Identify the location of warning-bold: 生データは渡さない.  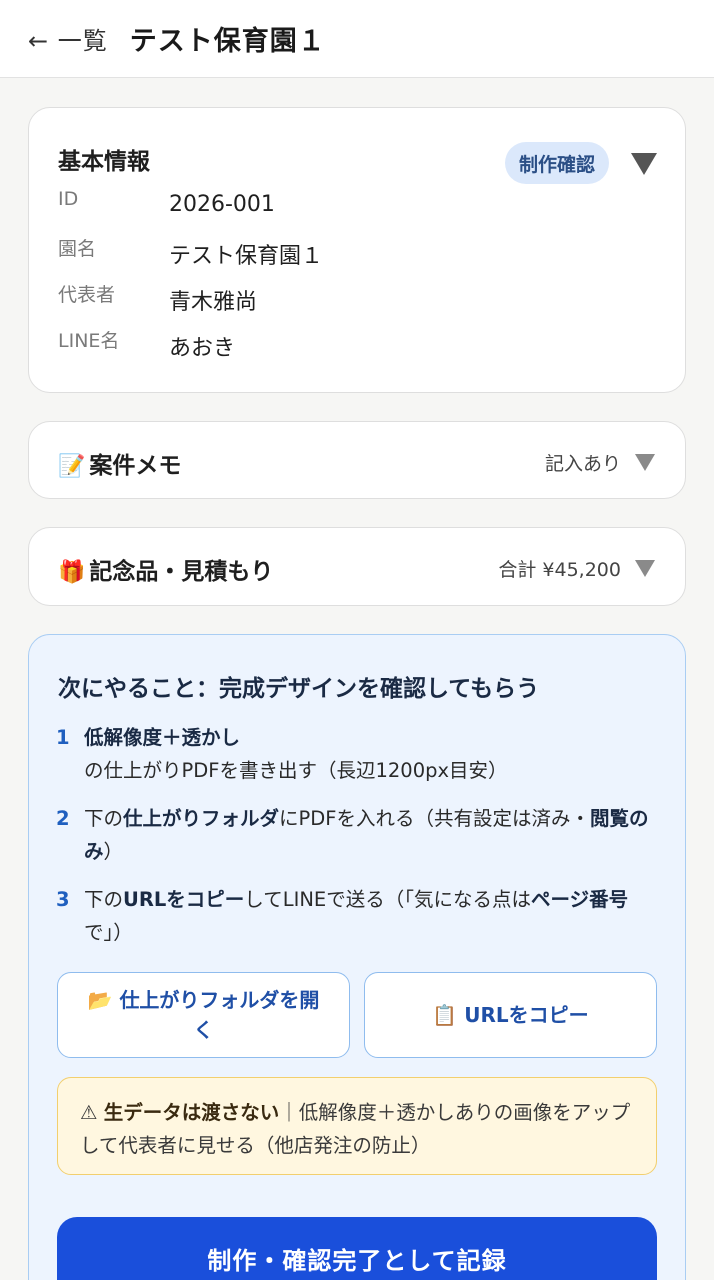
(191, 1112).